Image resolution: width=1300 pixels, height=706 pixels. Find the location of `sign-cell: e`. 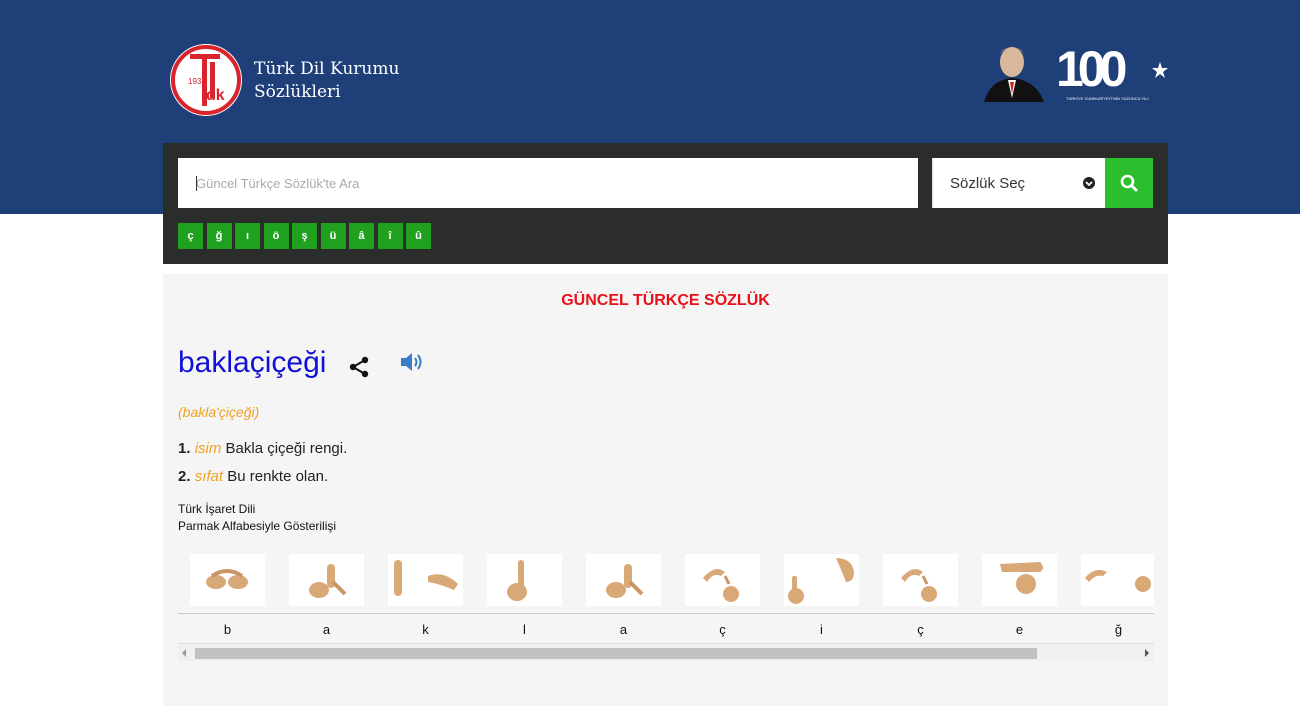

sign-cell: e is located at coordinates (1019, 599).